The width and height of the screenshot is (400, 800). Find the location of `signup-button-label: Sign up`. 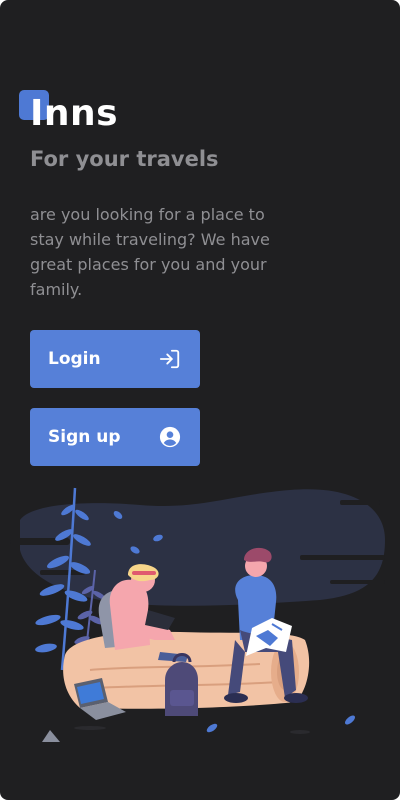

signup-button-label: Sign up is located at coordinates (84, 437).